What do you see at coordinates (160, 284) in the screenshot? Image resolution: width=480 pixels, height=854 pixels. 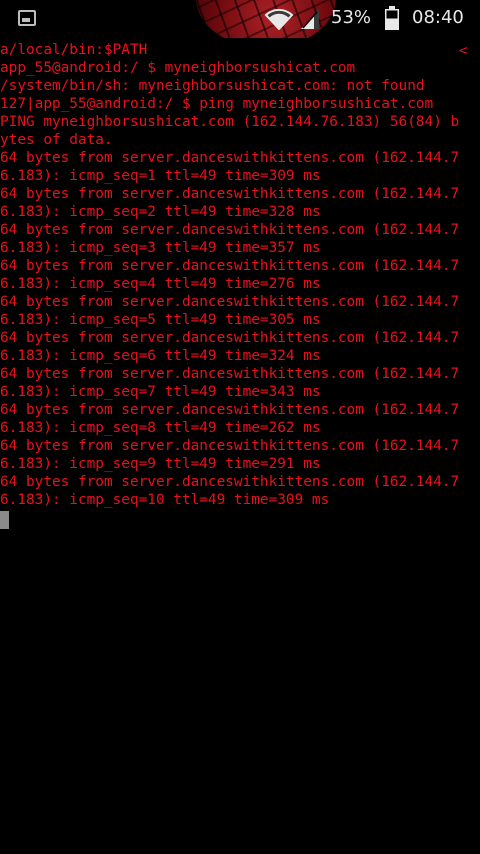 I see `terminal-line: 6.183): icmp_seq=4 ttl=49 time=276 ms` at bounding box center [160, 284].